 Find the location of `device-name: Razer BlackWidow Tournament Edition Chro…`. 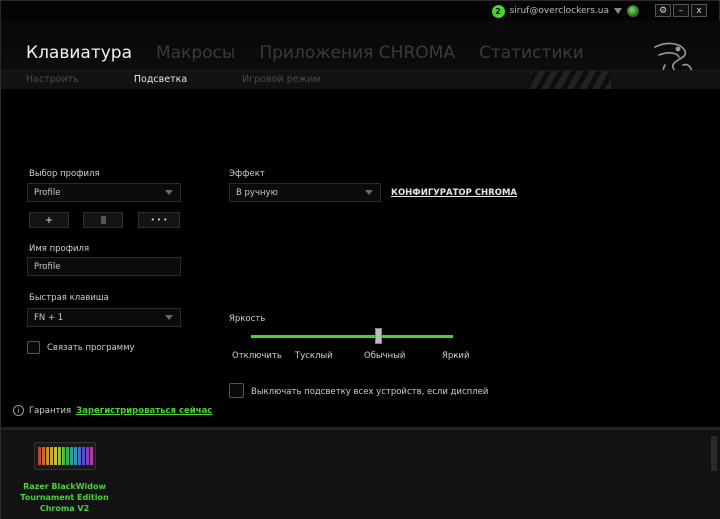

device-name: Razer BlackWidow Tournament Edition Chro… is located at coordinates (64, 497).